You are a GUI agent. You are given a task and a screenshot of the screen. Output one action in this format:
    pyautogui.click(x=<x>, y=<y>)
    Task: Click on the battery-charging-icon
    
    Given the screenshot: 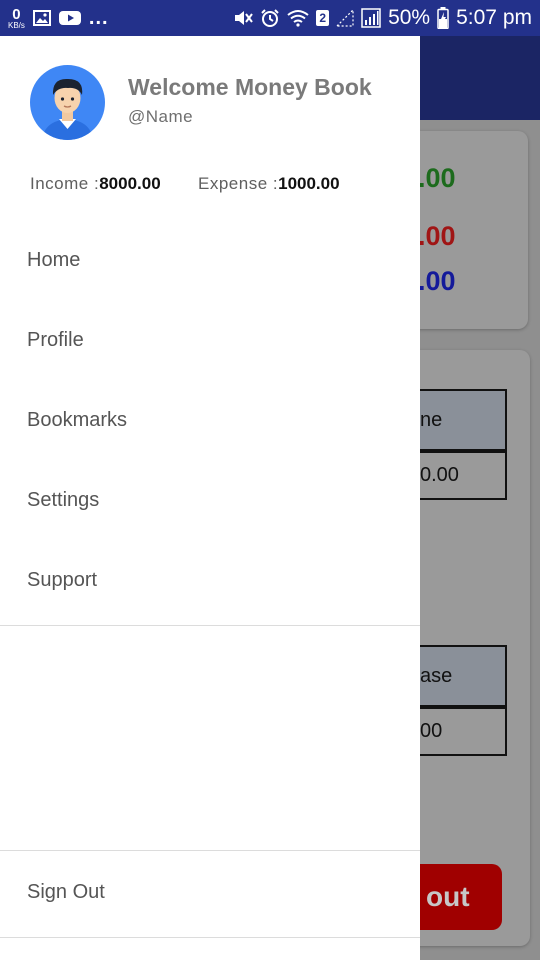 What is the action you would take?
    pyautogui.click(x=443, y=18)
    